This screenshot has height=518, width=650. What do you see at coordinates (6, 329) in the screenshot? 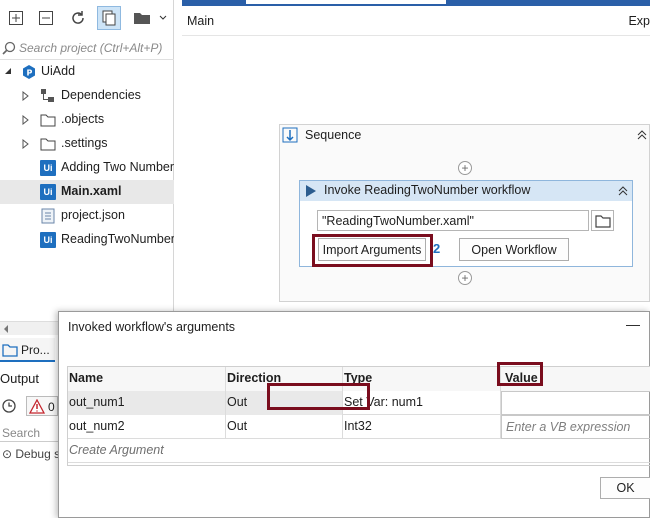
I see `scroll-left-icon` at bounding box center [6, 329].